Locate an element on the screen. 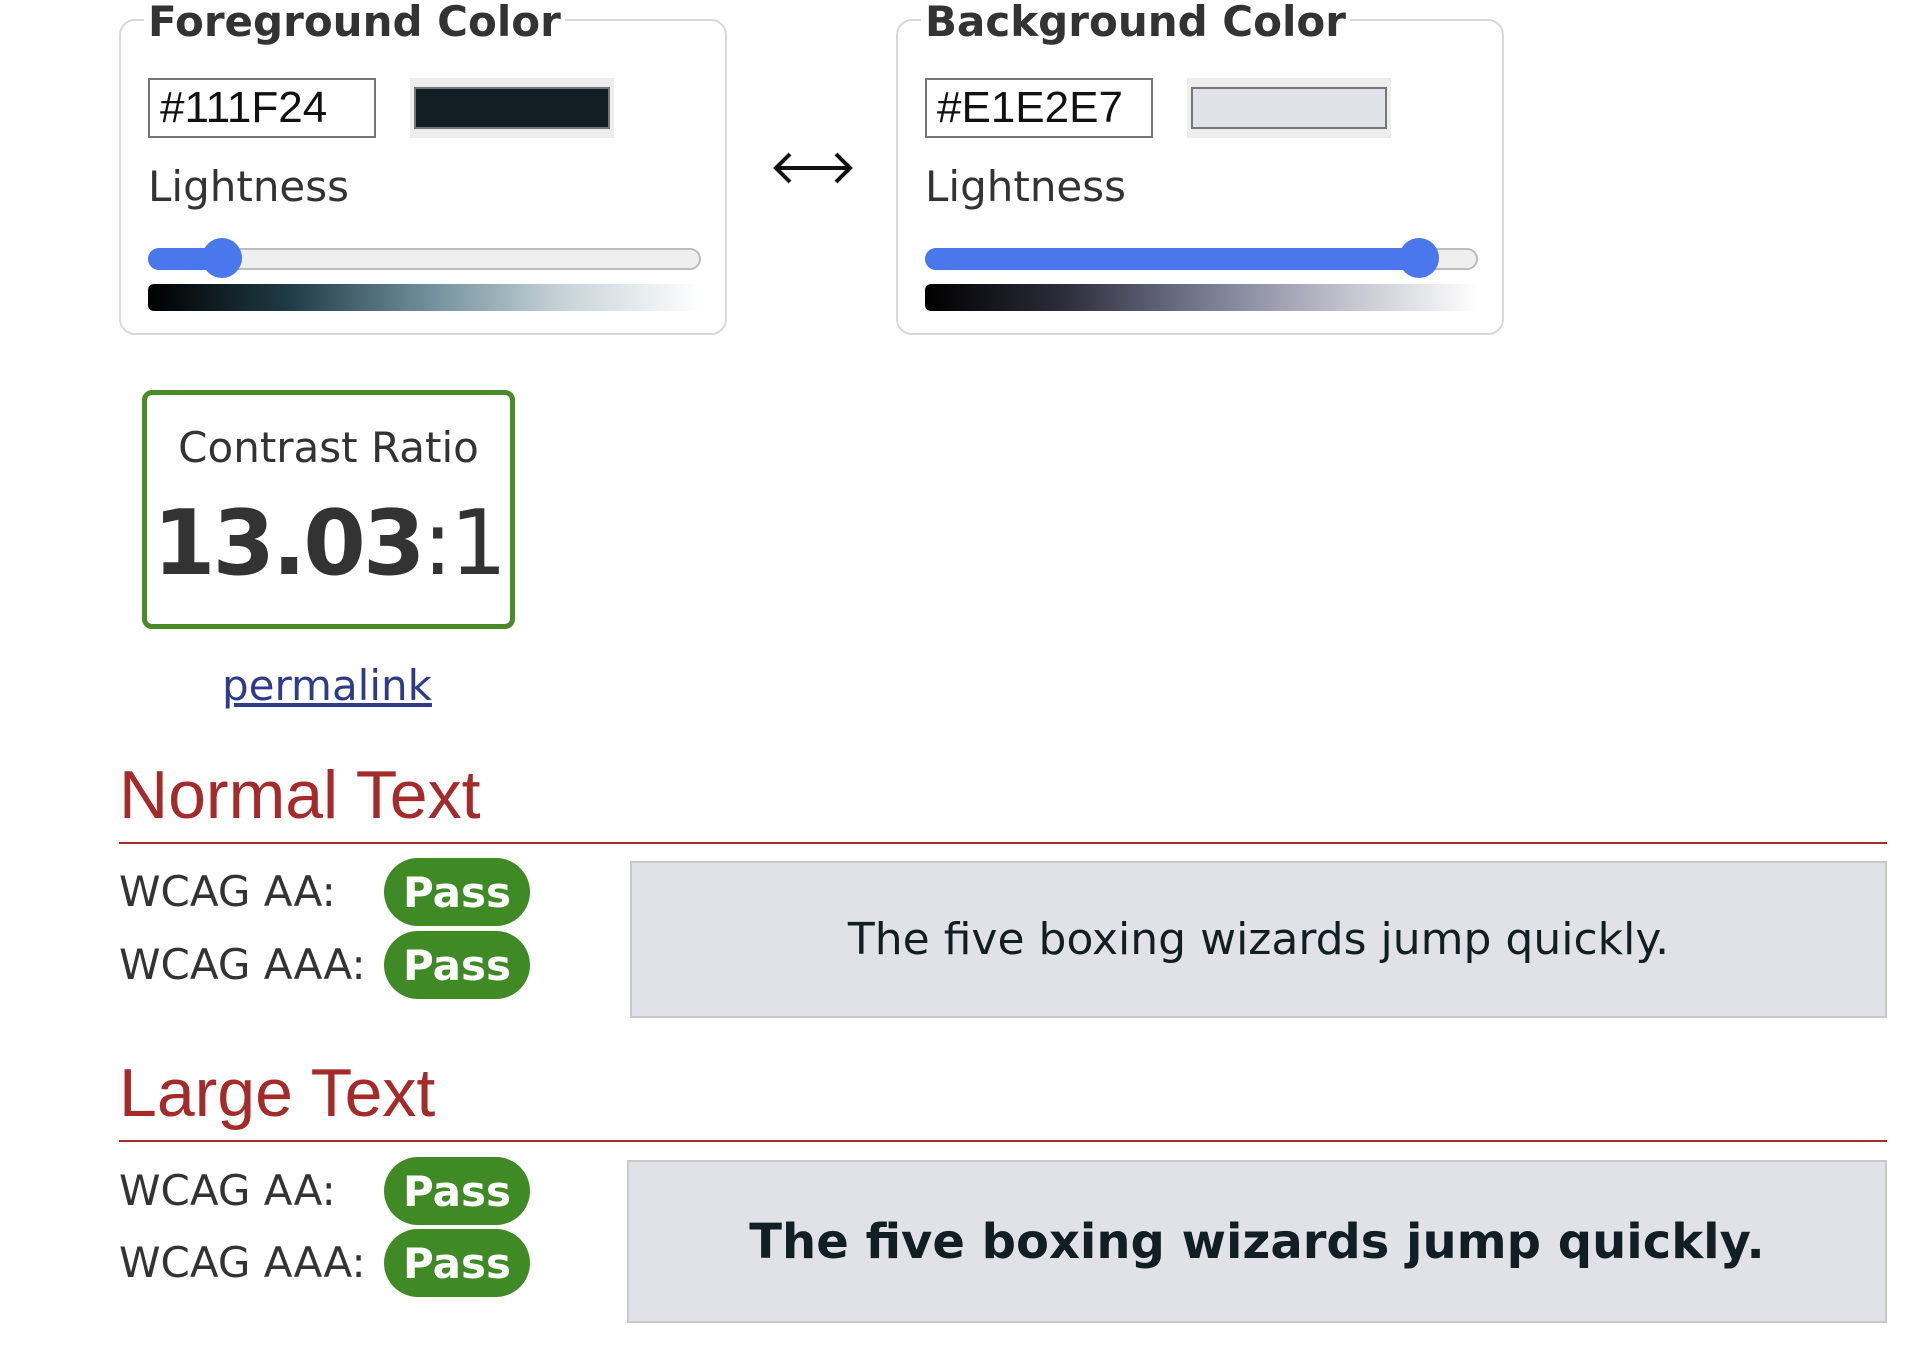 The height and width of the screenshot is (1345, 1907). foreground-color-swatch-button is located at coordinates (512, 108).